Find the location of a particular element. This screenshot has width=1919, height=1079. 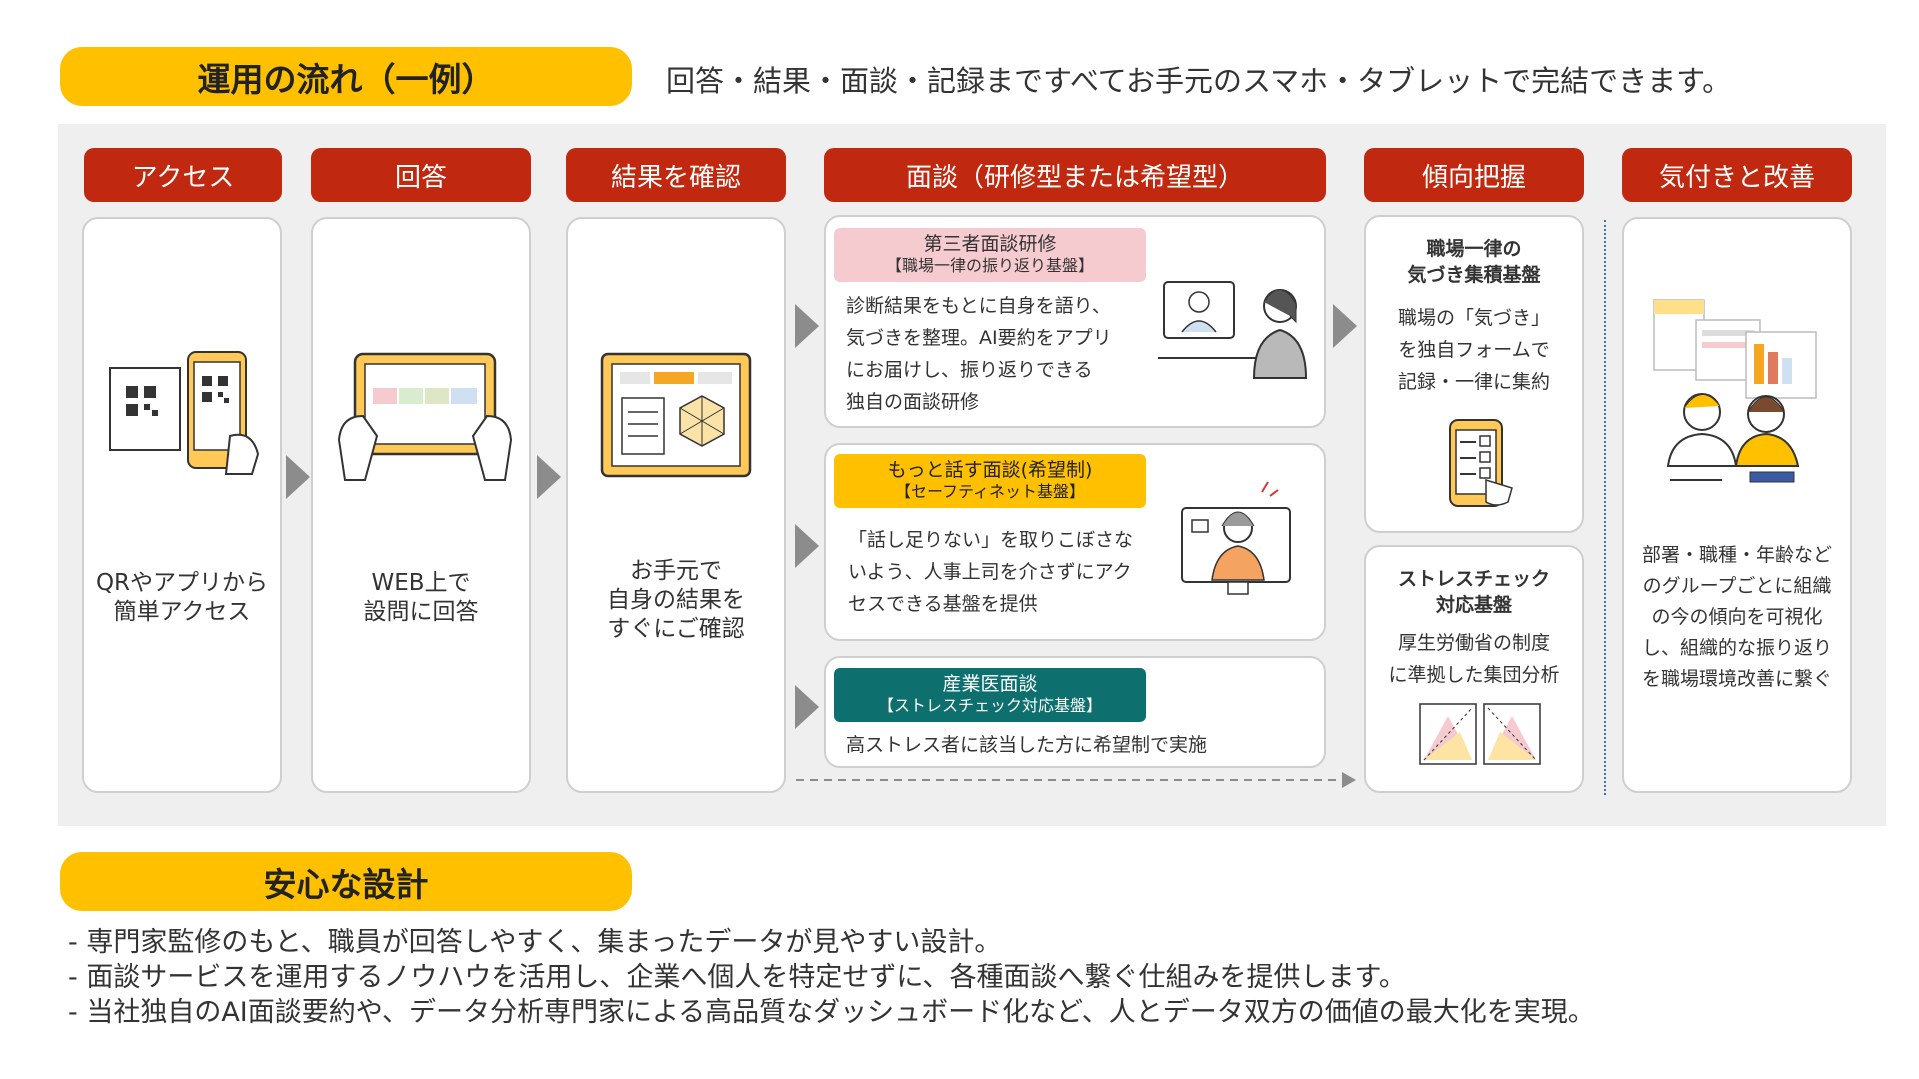

interview-tag-hope: もっと話す面談(希望制) 【セーフティネット基盤】 is located at coordinates (990, 481).